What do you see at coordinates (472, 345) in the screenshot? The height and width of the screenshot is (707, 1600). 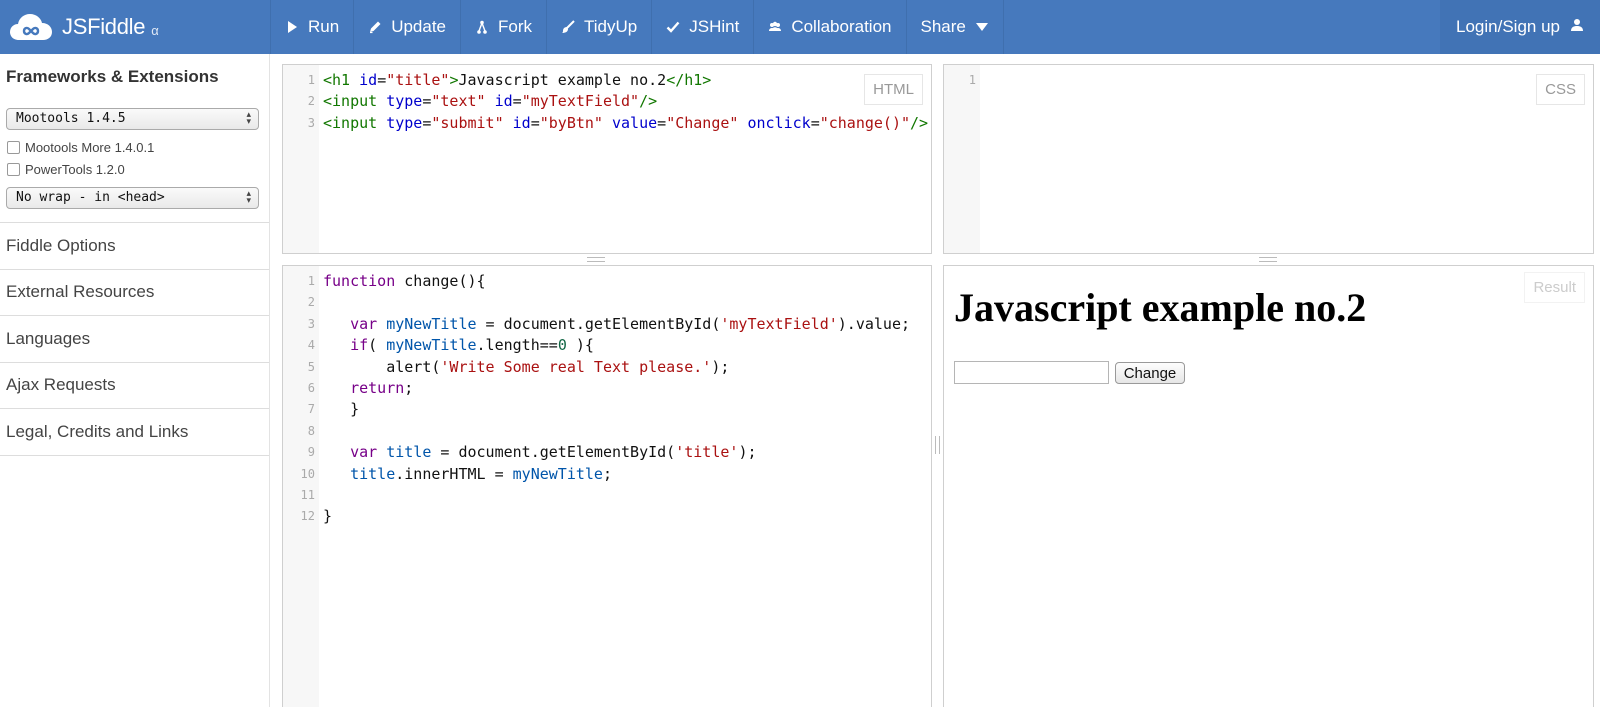 I see `code-text: if( myNewTitle.length==0 ){` at bounding box center [472, 345].